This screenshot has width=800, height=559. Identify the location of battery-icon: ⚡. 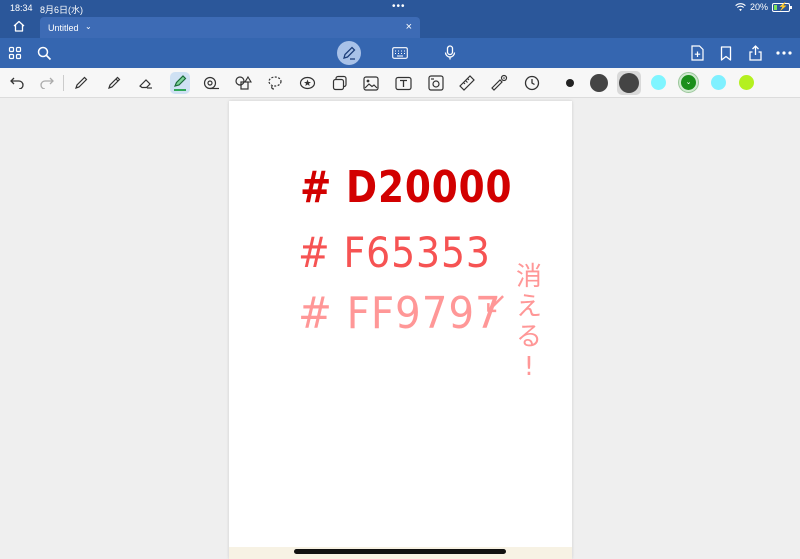
(782, 6).